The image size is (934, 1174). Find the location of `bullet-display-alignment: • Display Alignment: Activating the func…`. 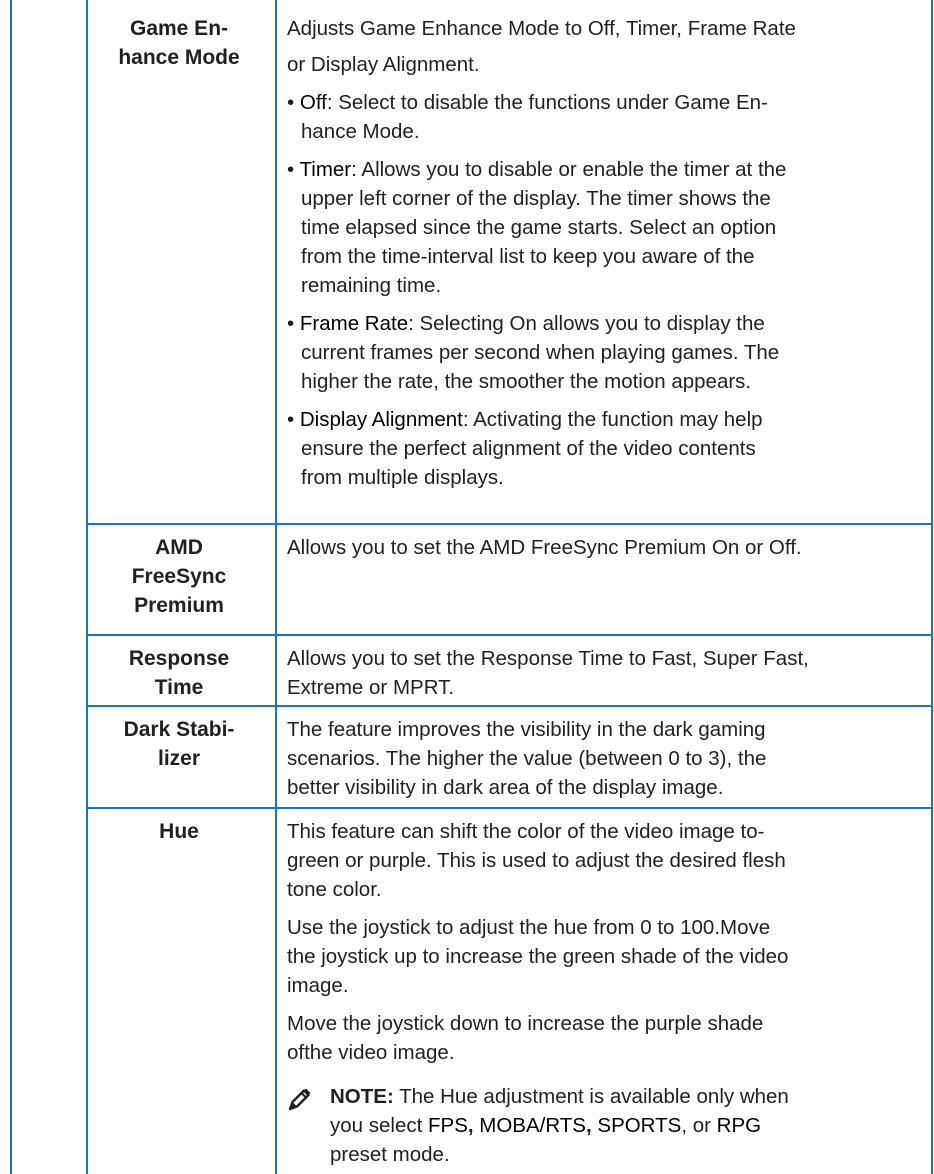

bullet-display-alignment: • Display Alignment: Activating the func… is located at coordinates (607, 448).